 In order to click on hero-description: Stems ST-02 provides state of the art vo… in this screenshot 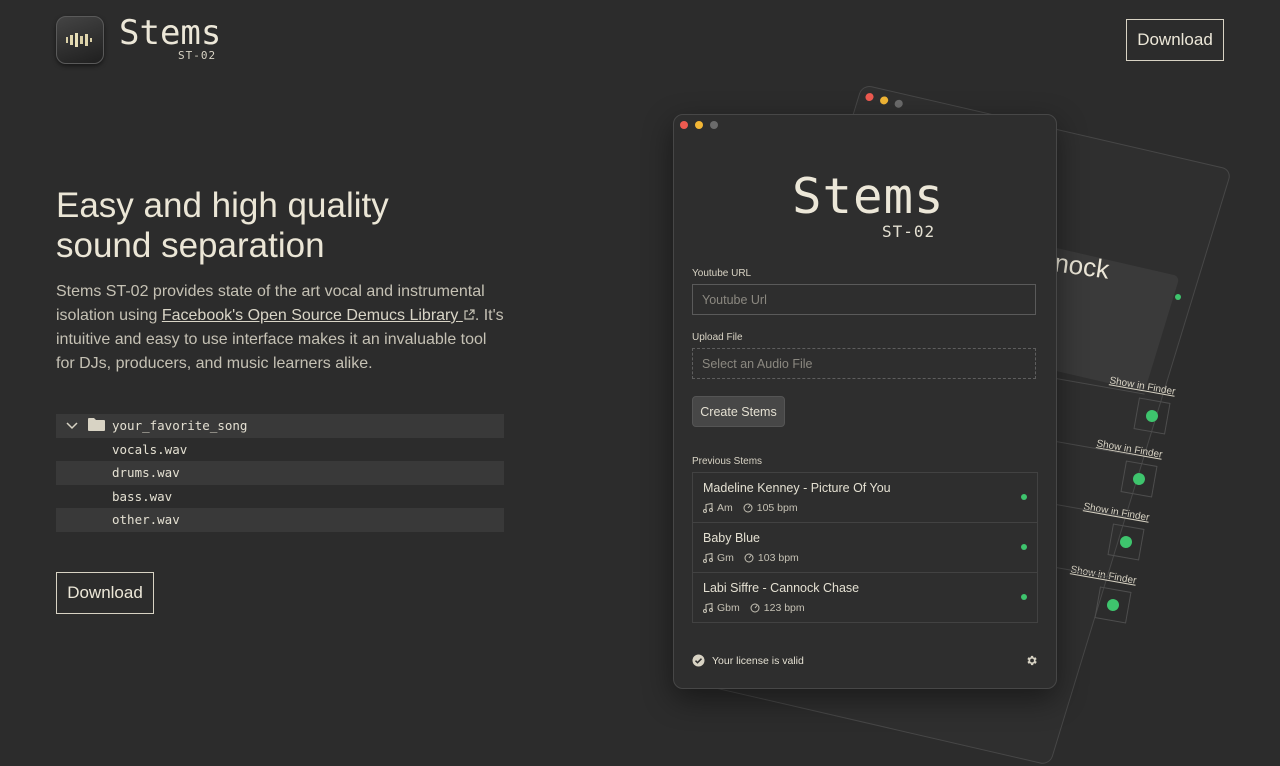, I will do `click(281, 328)`.